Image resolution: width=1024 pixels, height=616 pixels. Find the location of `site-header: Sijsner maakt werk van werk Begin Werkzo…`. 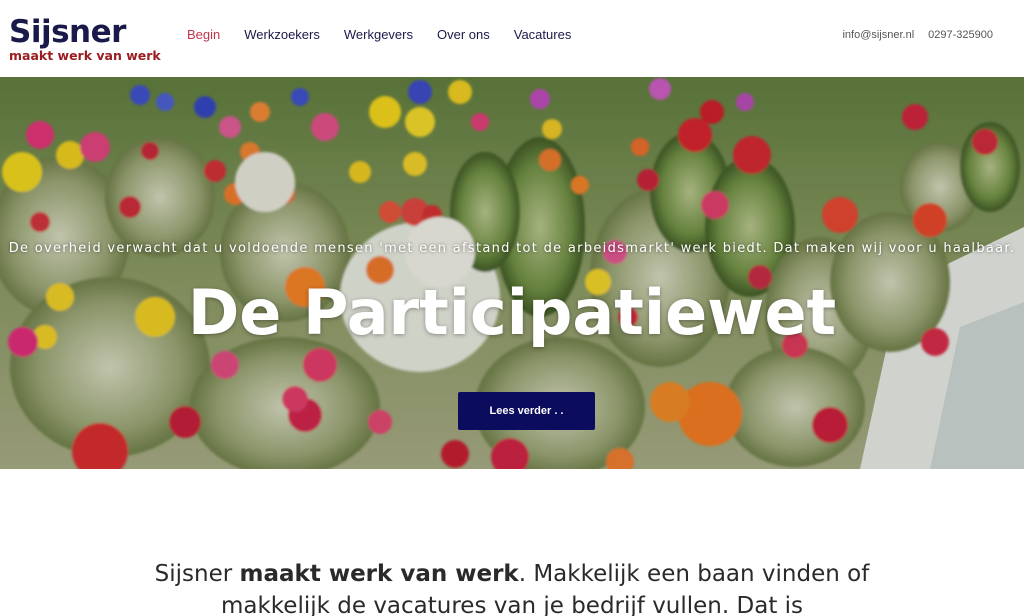

site-header: Sijsner maakt werk van werk Begin Werkzo… is located at coordinates (512, 38).